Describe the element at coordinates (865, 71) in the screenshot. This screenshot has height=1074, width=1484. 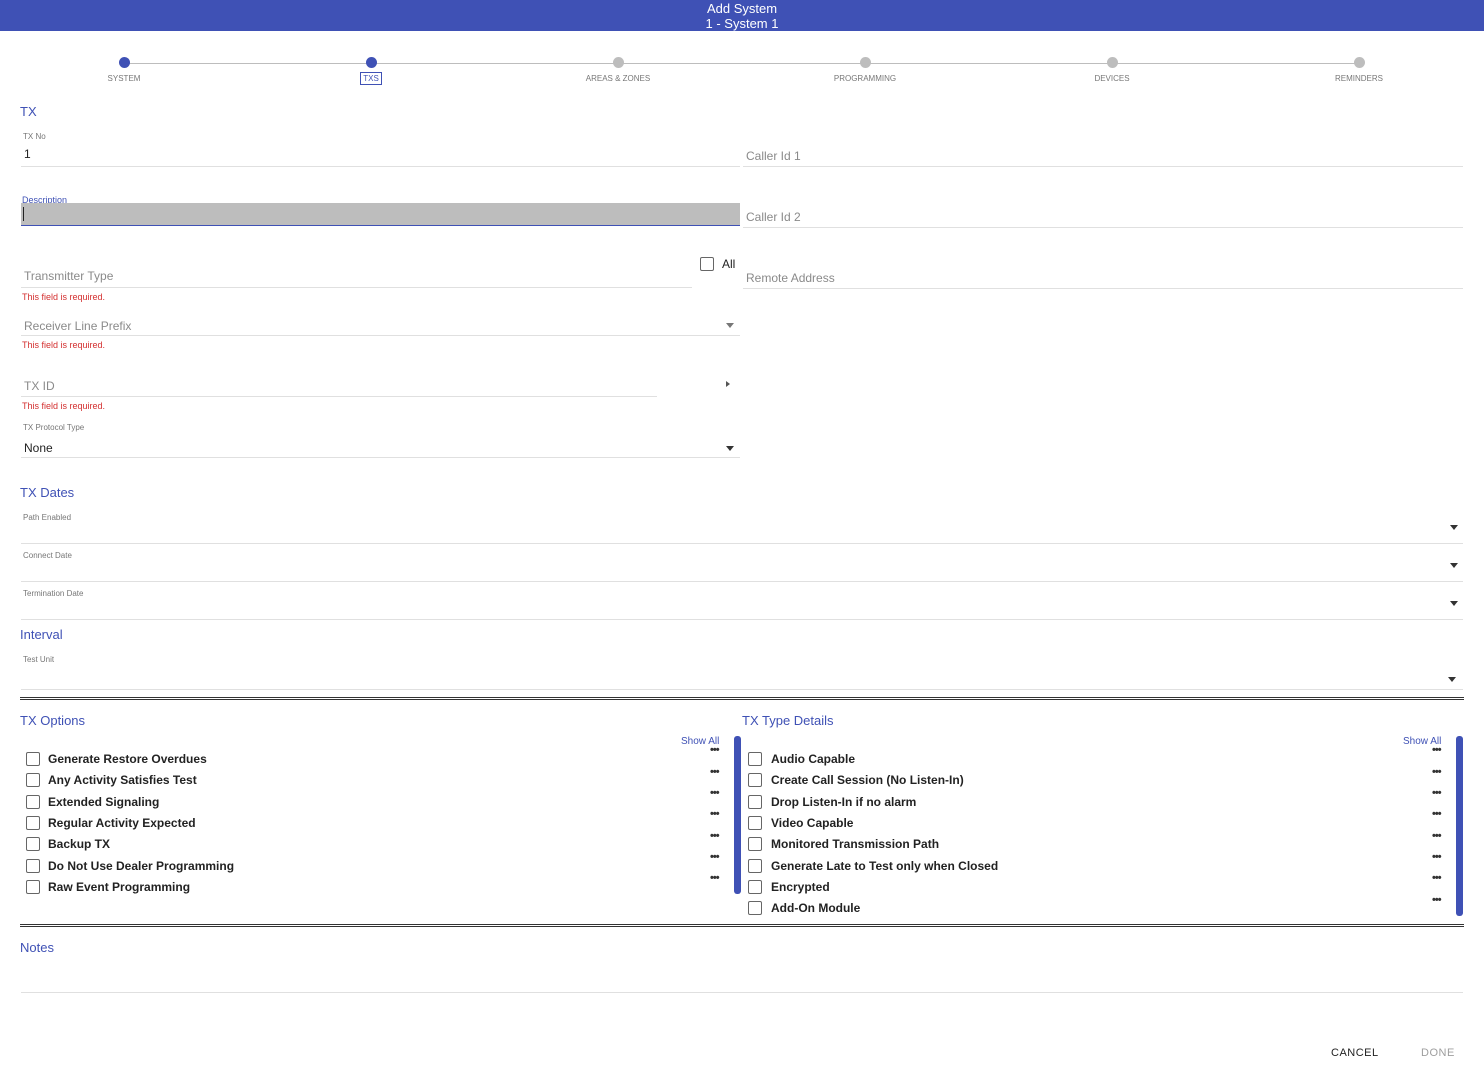
I see `step-programming: PROGRAMMING` at that location.